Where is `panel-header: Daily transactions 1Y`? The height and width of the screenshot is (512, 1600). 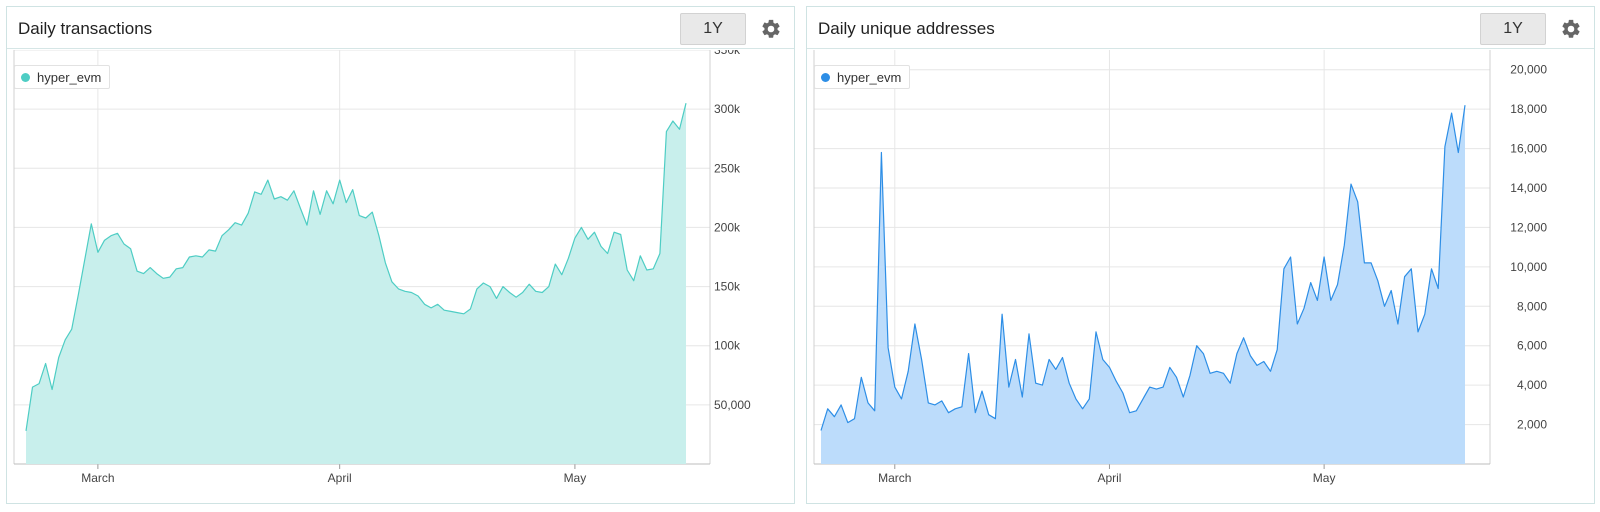 panel-header: Daily transactions 1Y is located at coordinates (400, 28).